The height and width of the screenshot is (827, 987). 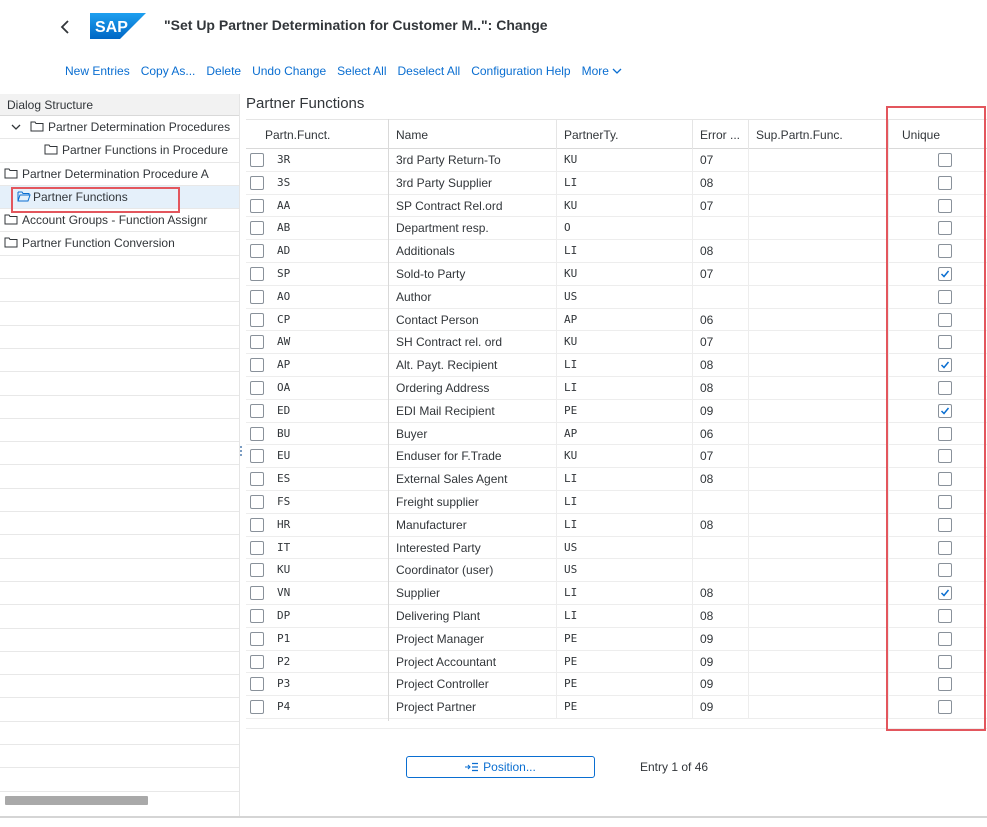 What do you see at coordinates (616, 707) in the screenshot?
I see `table-row: P4 Project Partner PE 09` at bounding box center [616, 707].